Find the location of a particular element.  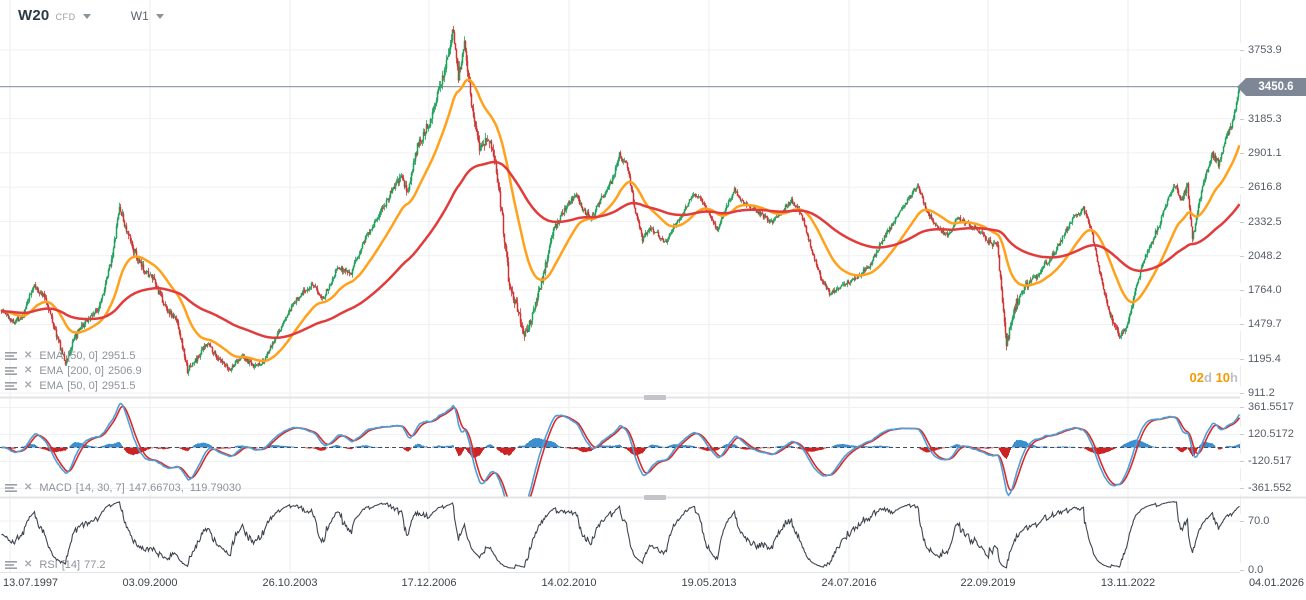

price-axis-label: 2332.5 is located at coordinates (1273, 222).